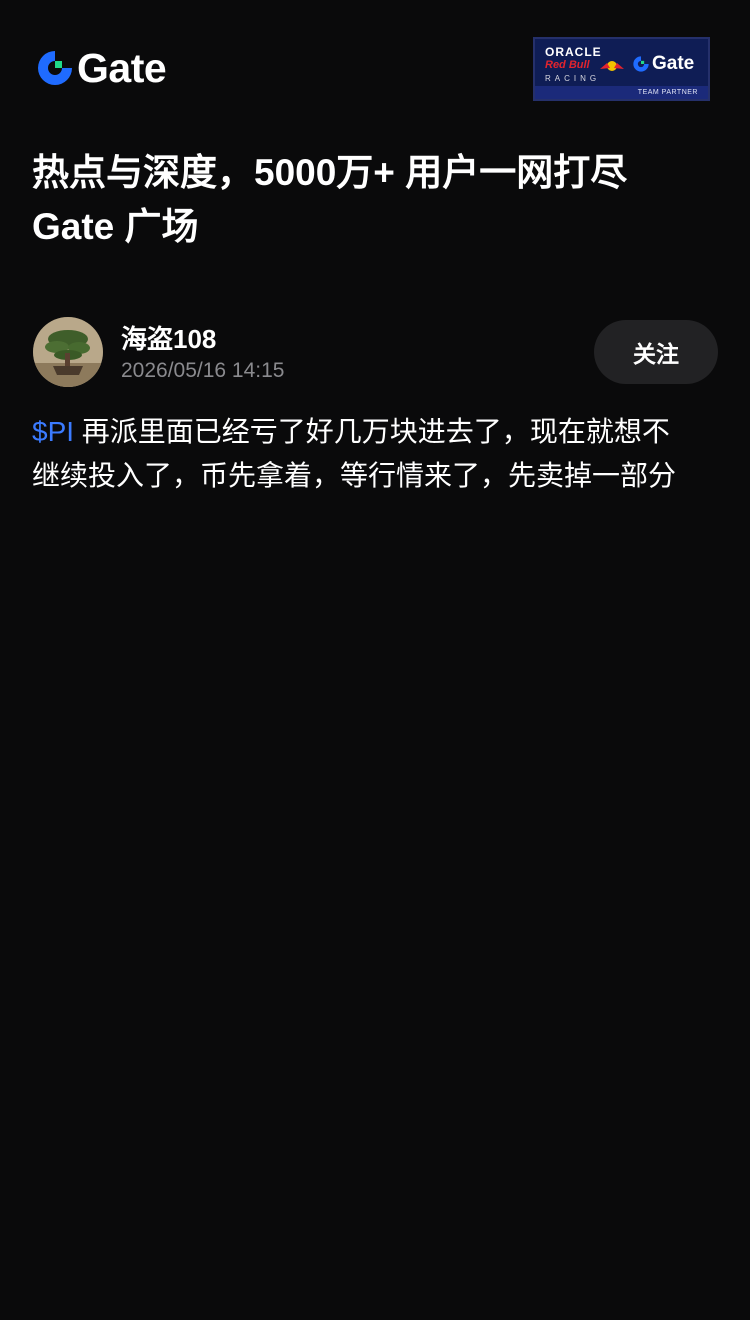 The width and height of the screenshot is (750, 1320). I want to click on post-content-line-1: $PI 再派里面已经亏了好几万块进去了，现在就想不, so click(377, 432).